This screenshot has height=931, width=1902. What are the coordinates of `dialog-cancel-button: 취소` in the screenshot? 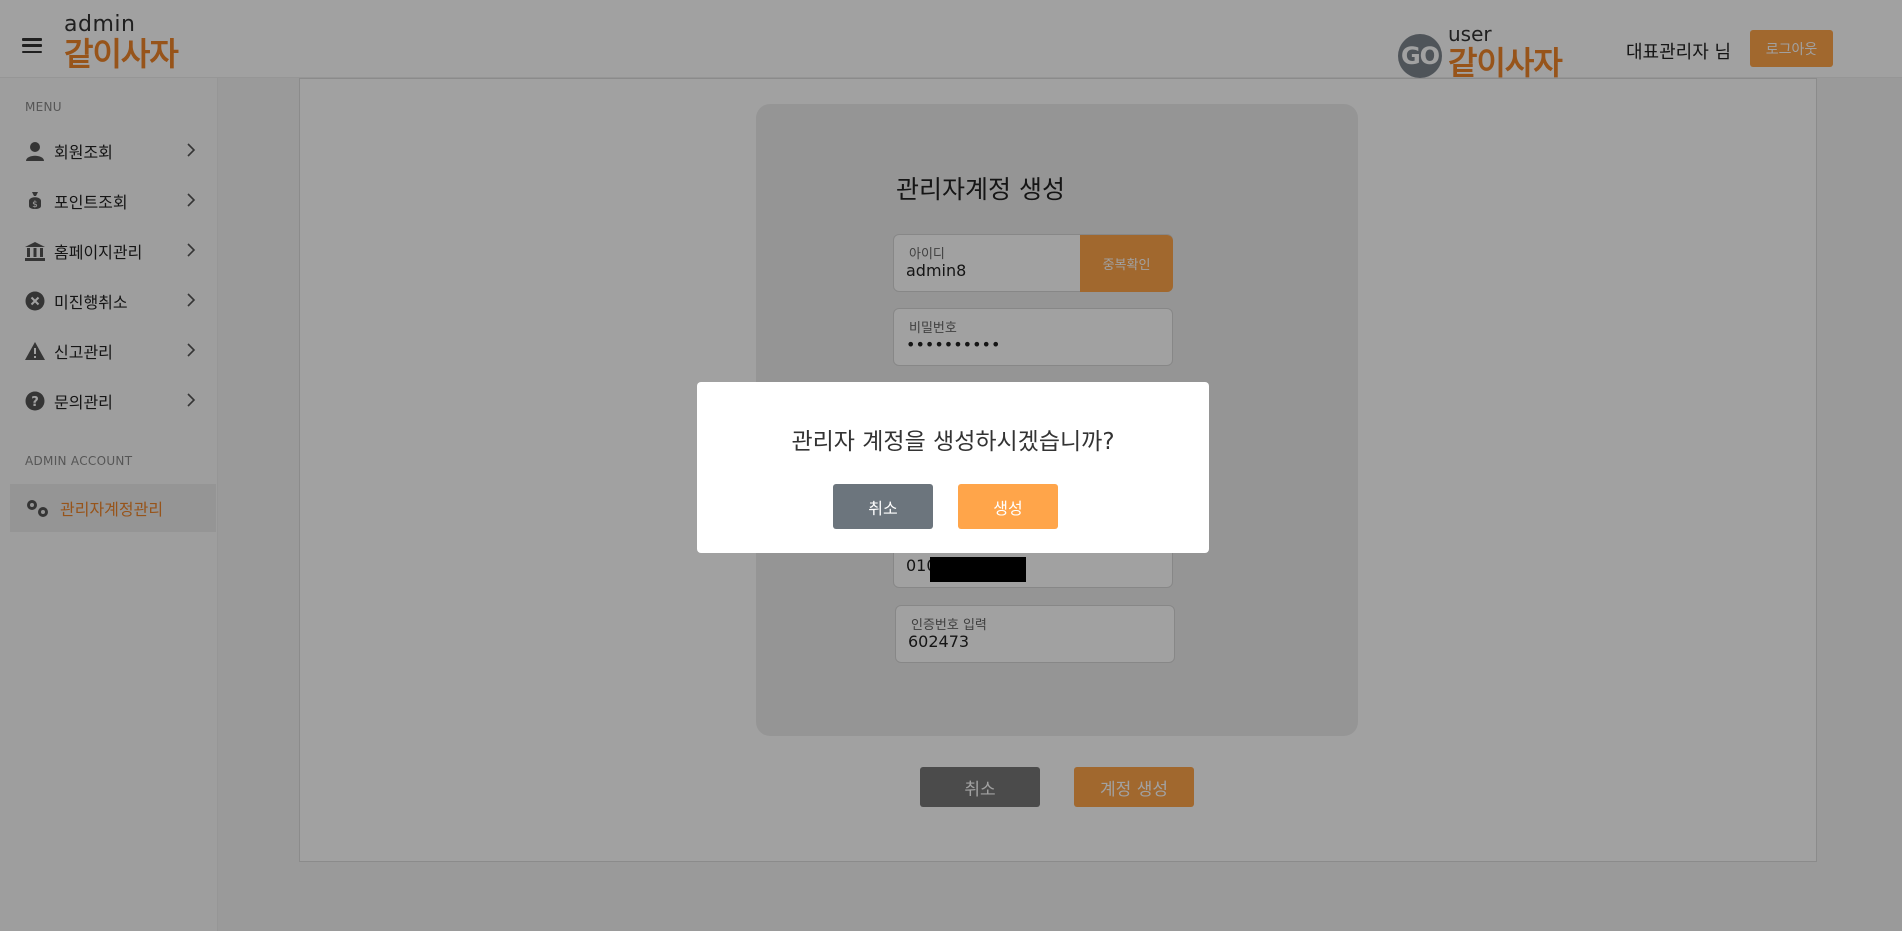 It's located at (883, 506).